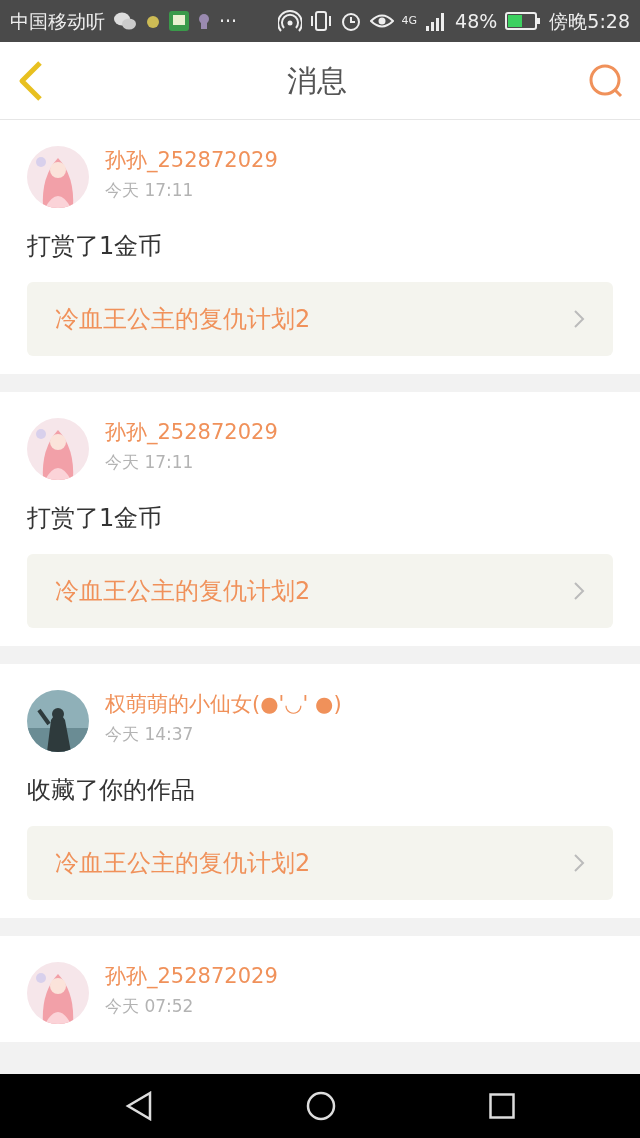 This screenshot has height=1138, width=640. What do you see at coordinates (223, 704) in the screenshot?
I see `user-name: 权萌萌的小仙女(●'◡' ●)` at bounding box center [223, 704].